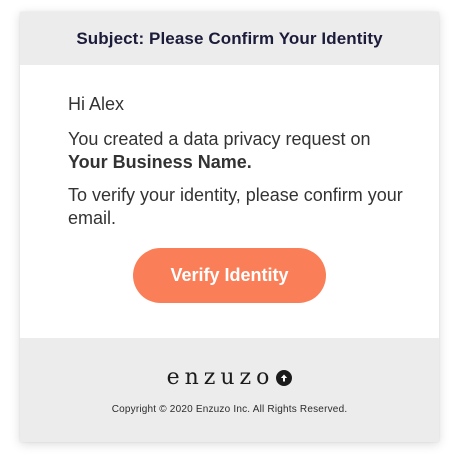 The height and width of the screenshot is (471, 460). Describe the element at coordinates (220, 377) in the screenshot. I see `brand-name: enzuzo` at that location.